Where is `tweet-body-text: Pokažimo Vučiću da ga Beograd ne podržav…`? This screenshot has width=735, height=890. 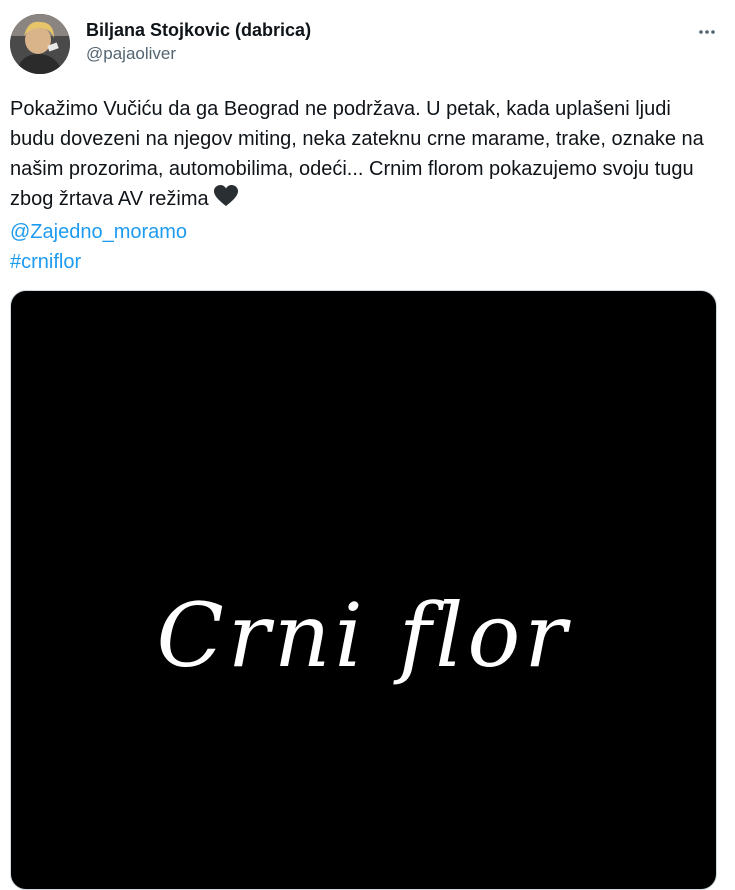 tweet-body-text: Pokažimo Vučiću da ga Beograd ne podržav… is located at coordinates (357, 154).